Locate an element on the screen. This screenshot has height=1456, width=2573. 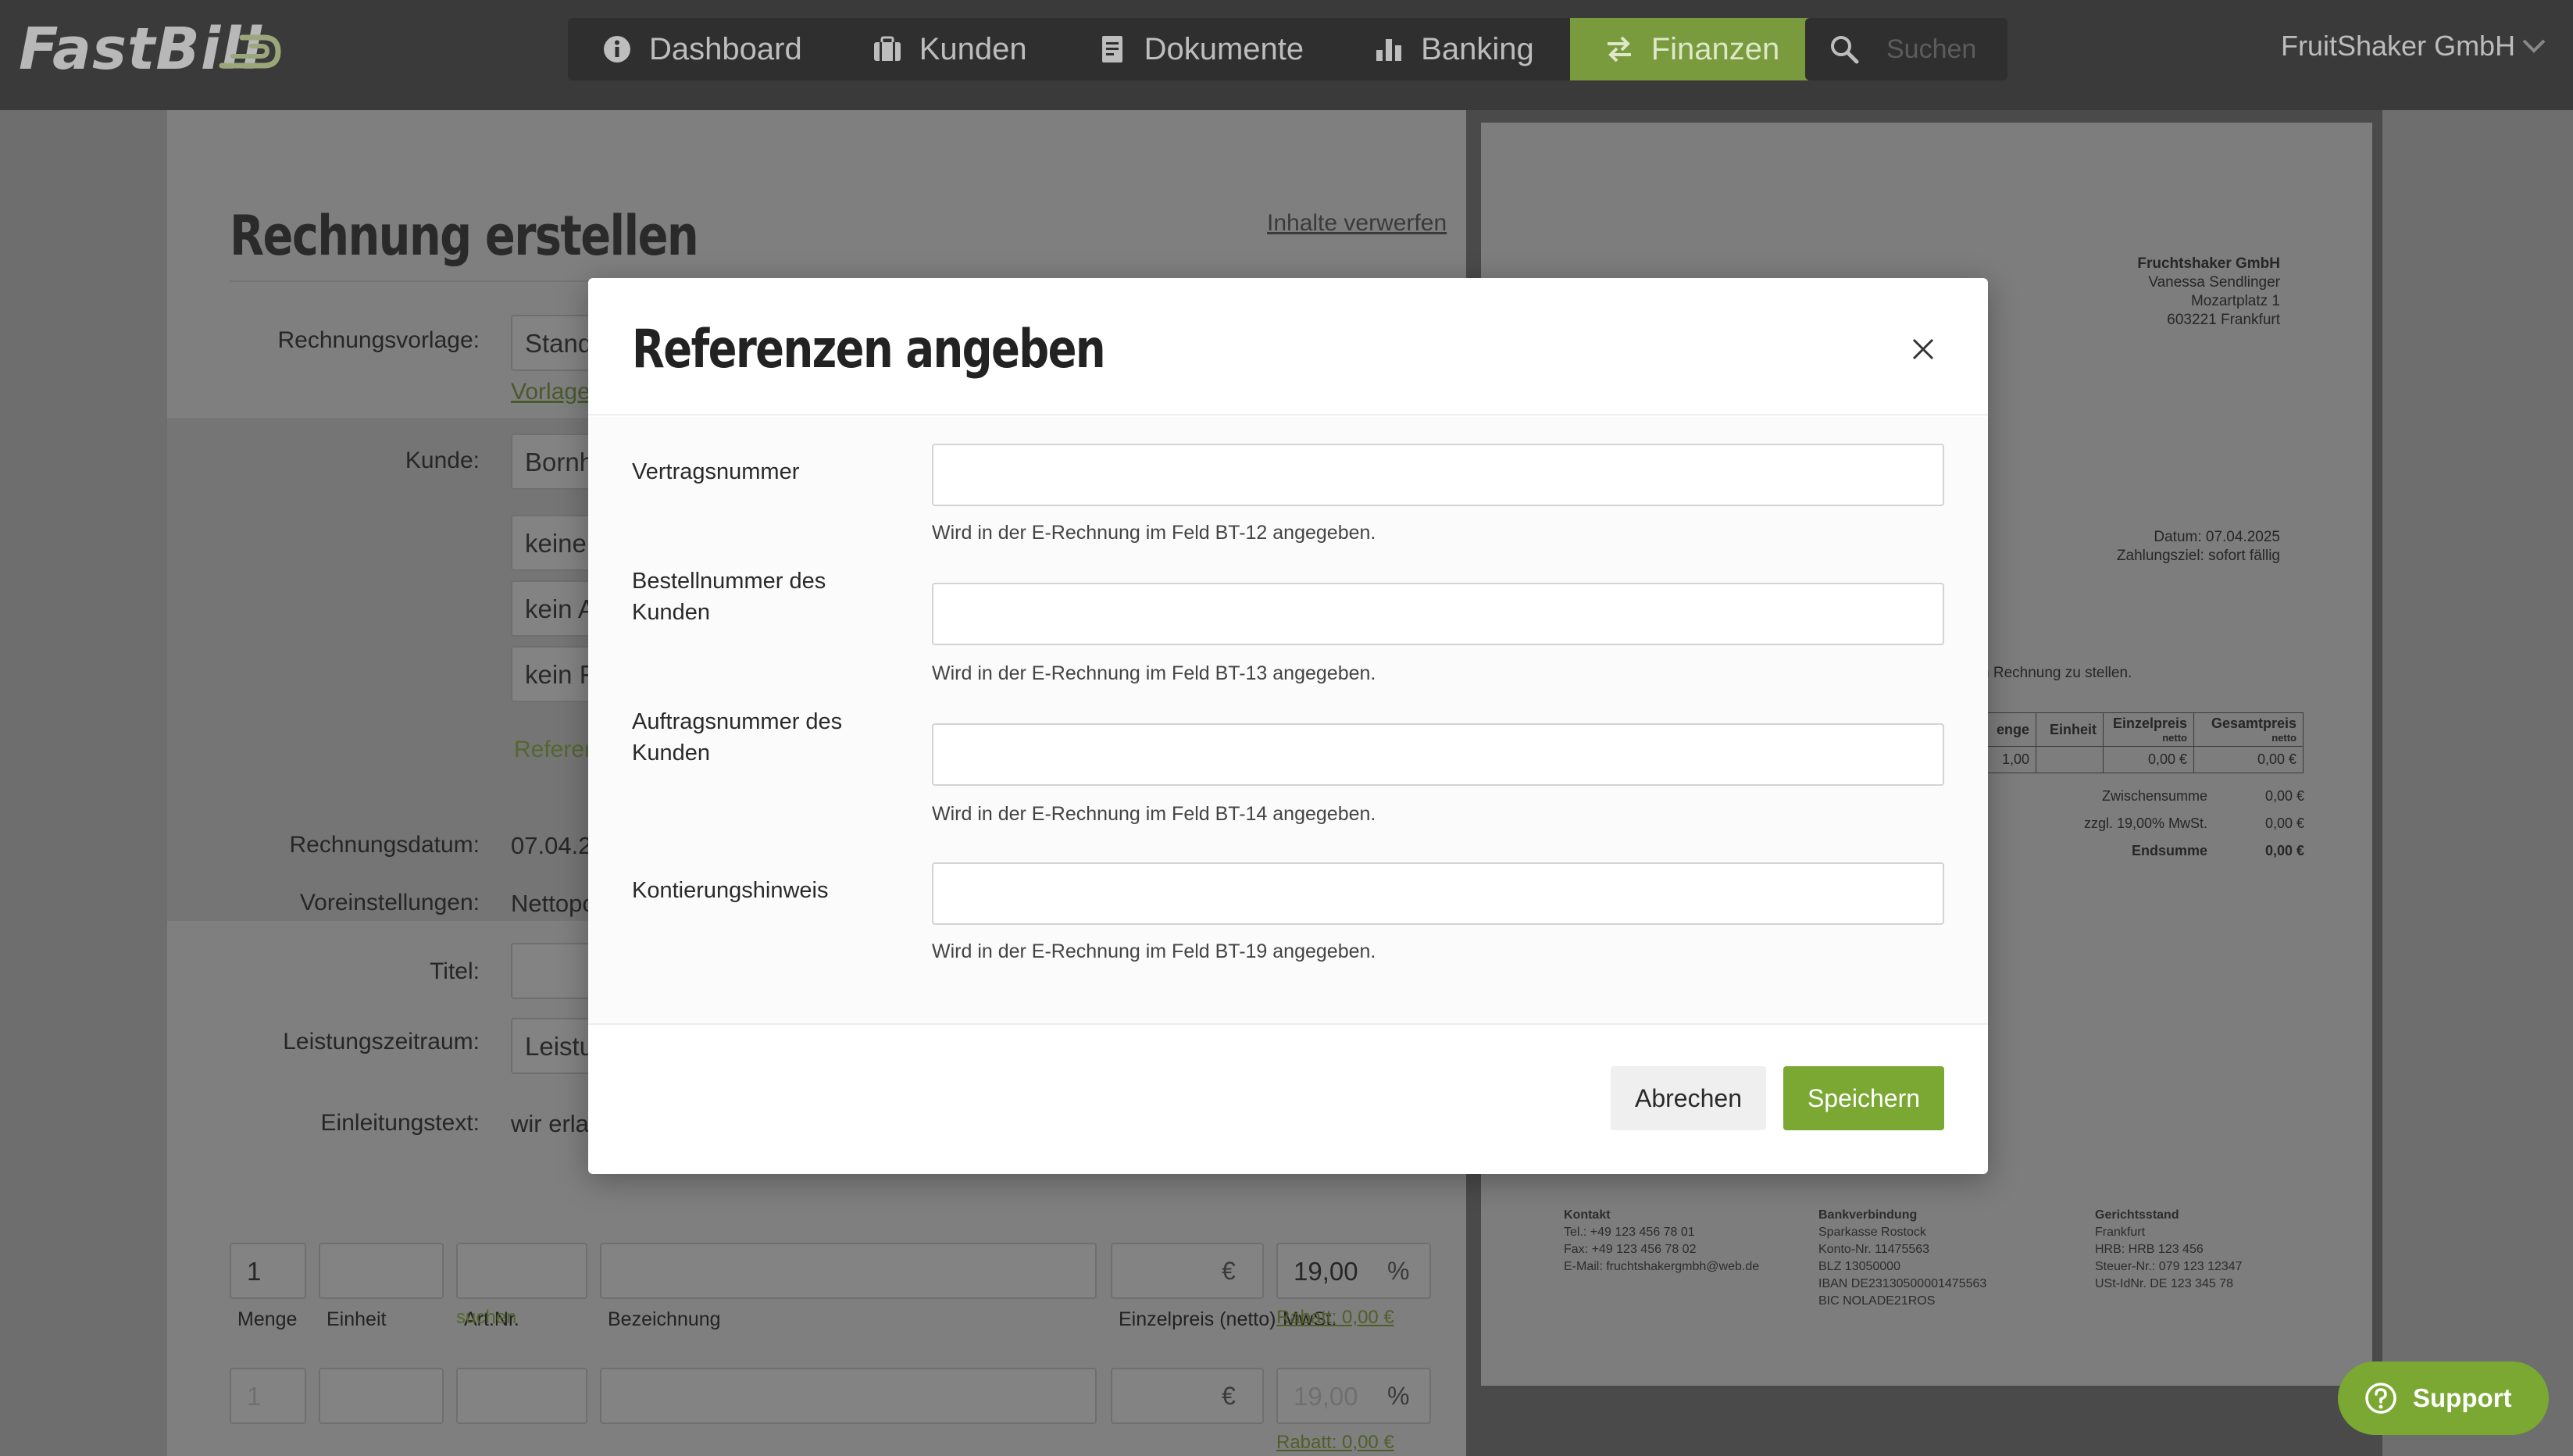
intro-text-label: Einleitungstext: is located at coordinates (400, 1123).